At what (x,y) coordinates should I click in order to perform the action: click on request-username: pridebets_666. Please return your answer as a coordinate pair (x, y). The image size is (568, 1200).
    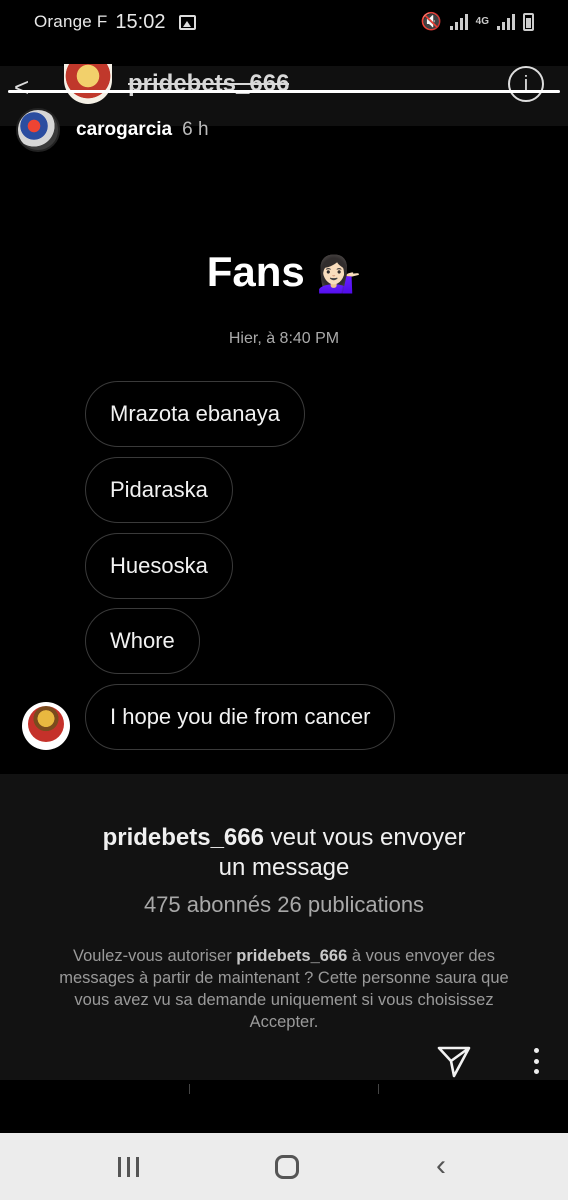
    Looking at the image, I should click on (183, 837).